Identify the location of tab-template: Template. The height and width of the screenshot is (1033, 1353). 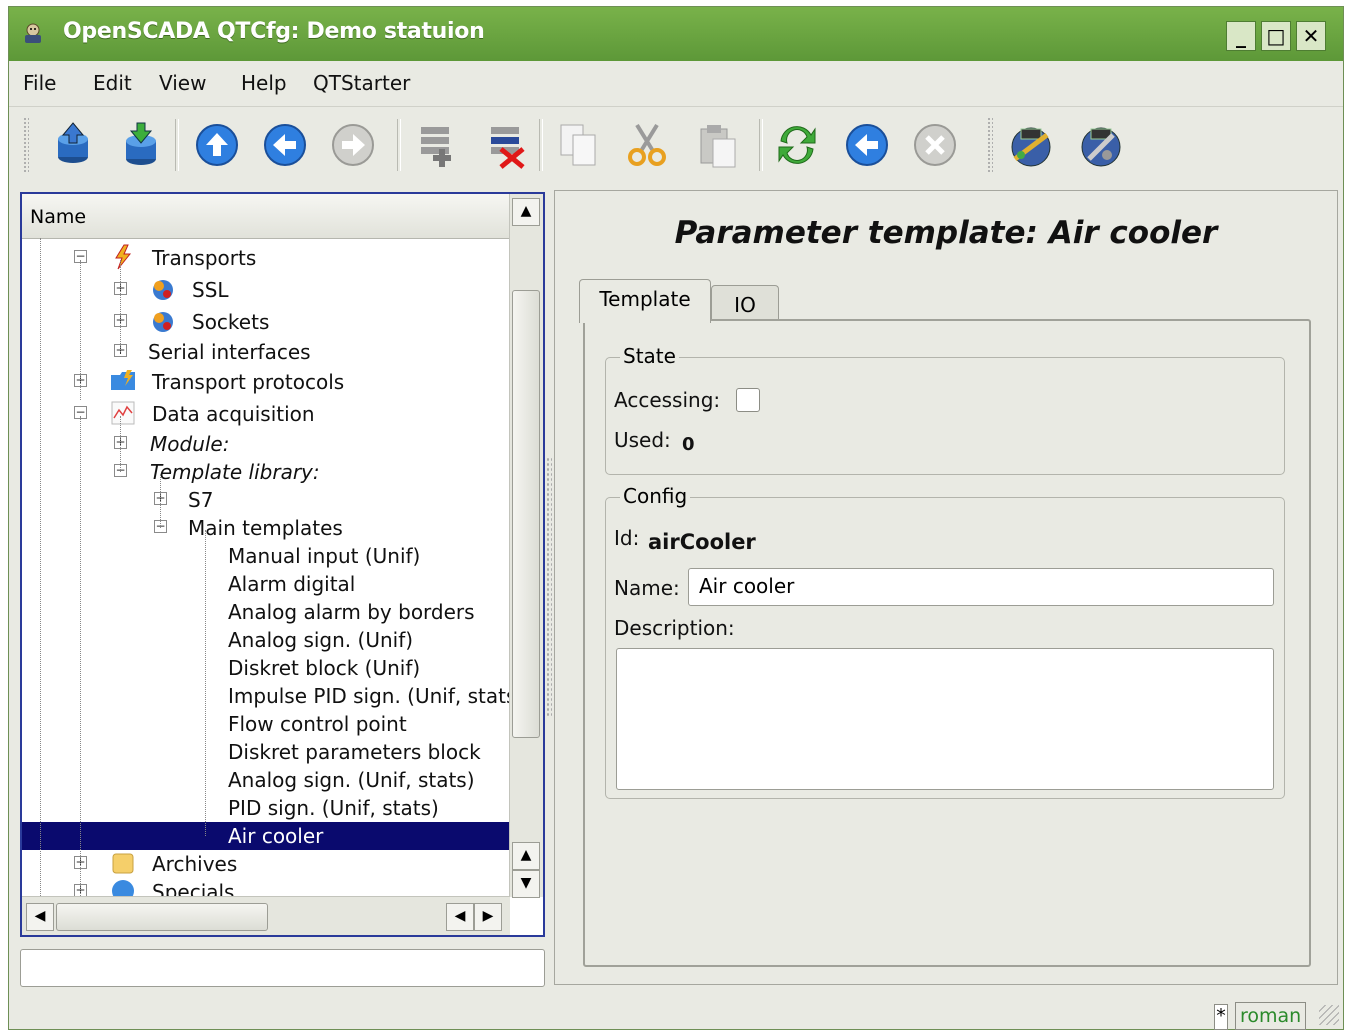
(645, 301).